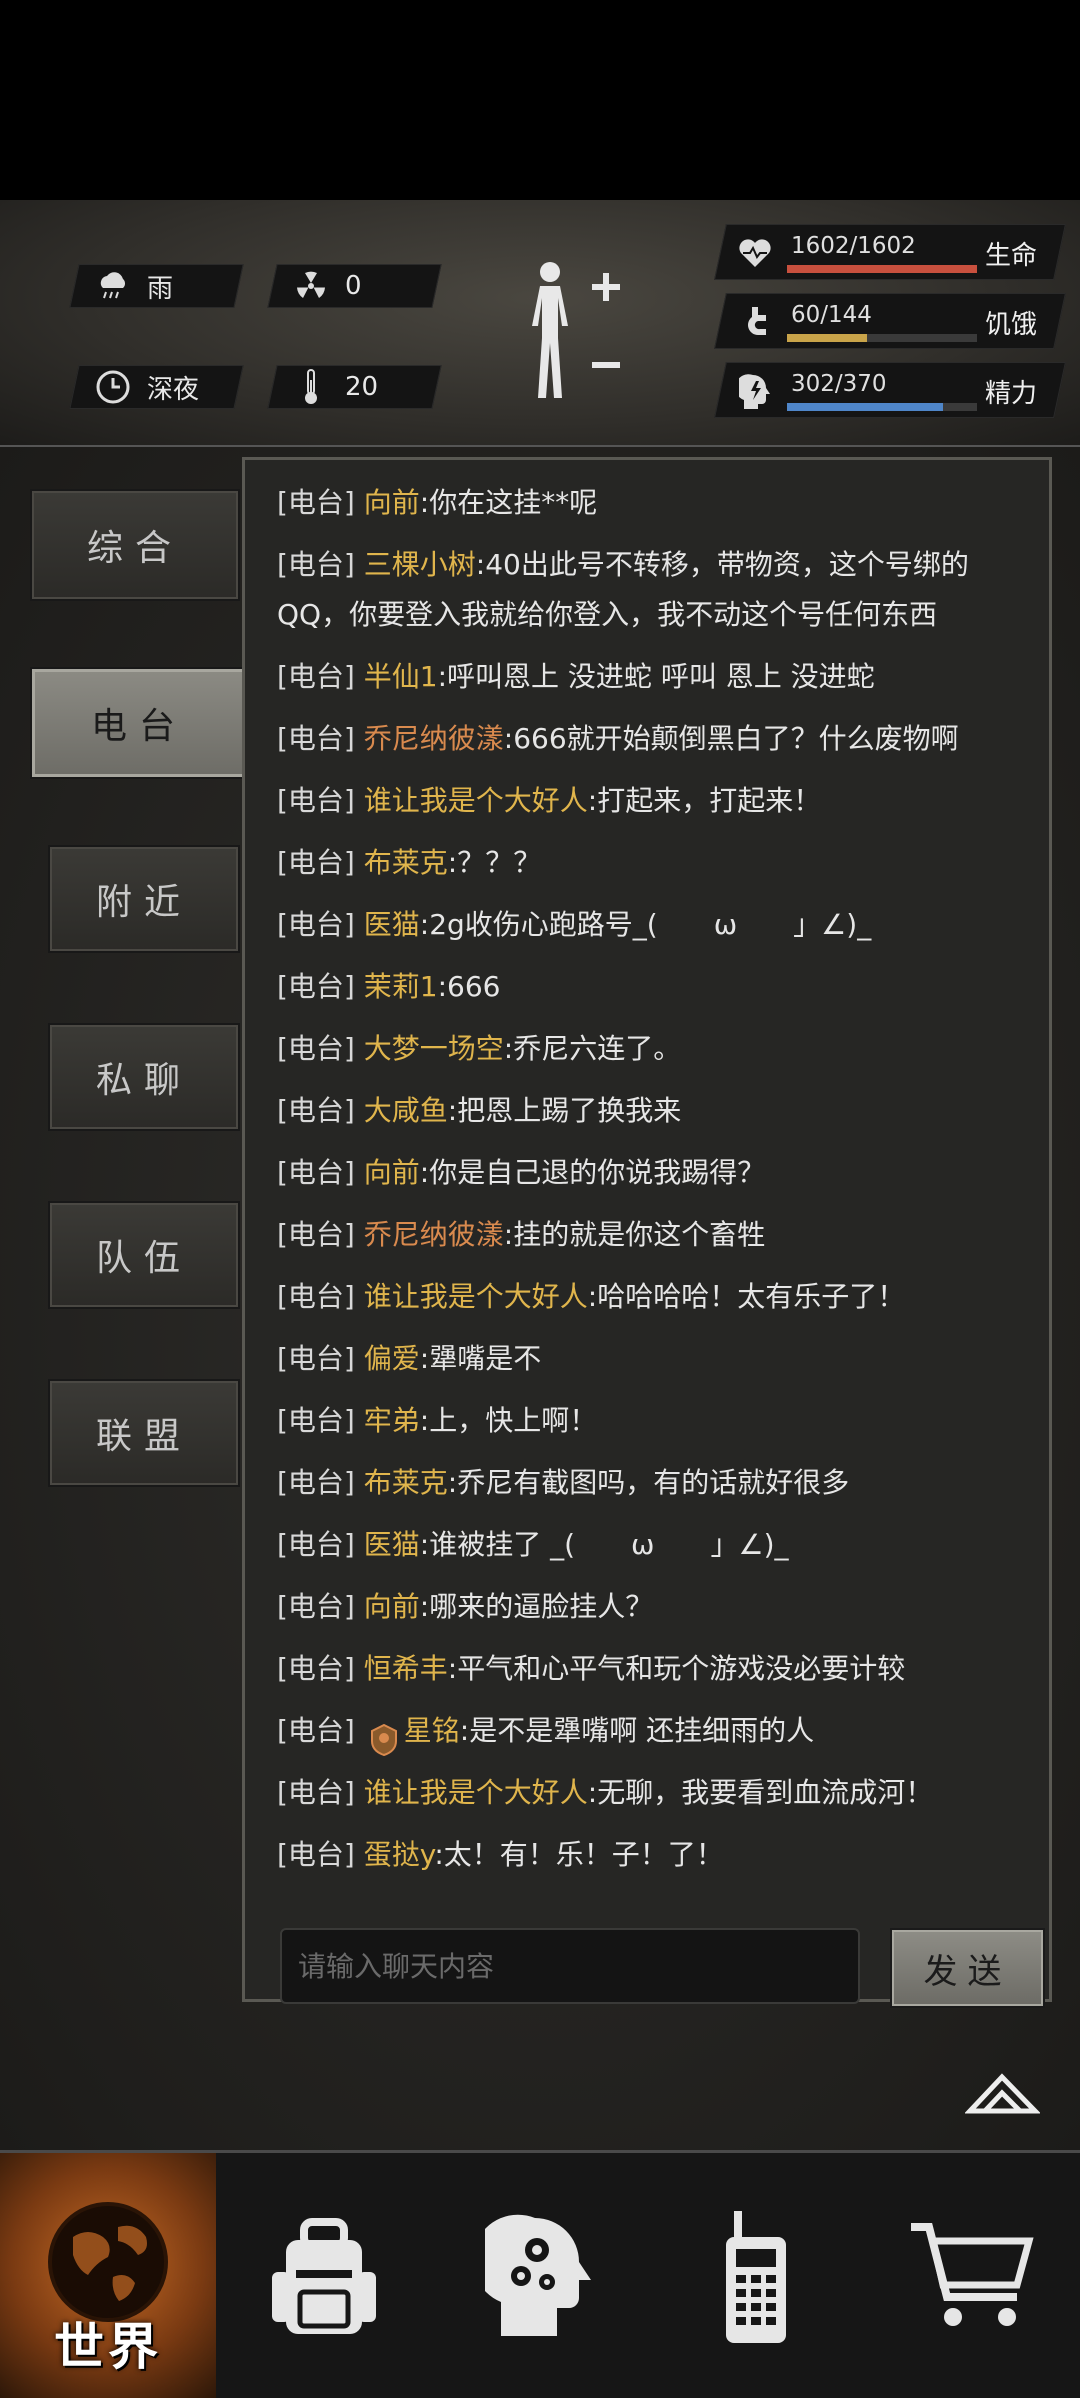 This screenshot has width=1080, height=2398. I want to click on chat-message: [电台] 谁让我是个大好人:打起来，打起来！, so click(648, 801).